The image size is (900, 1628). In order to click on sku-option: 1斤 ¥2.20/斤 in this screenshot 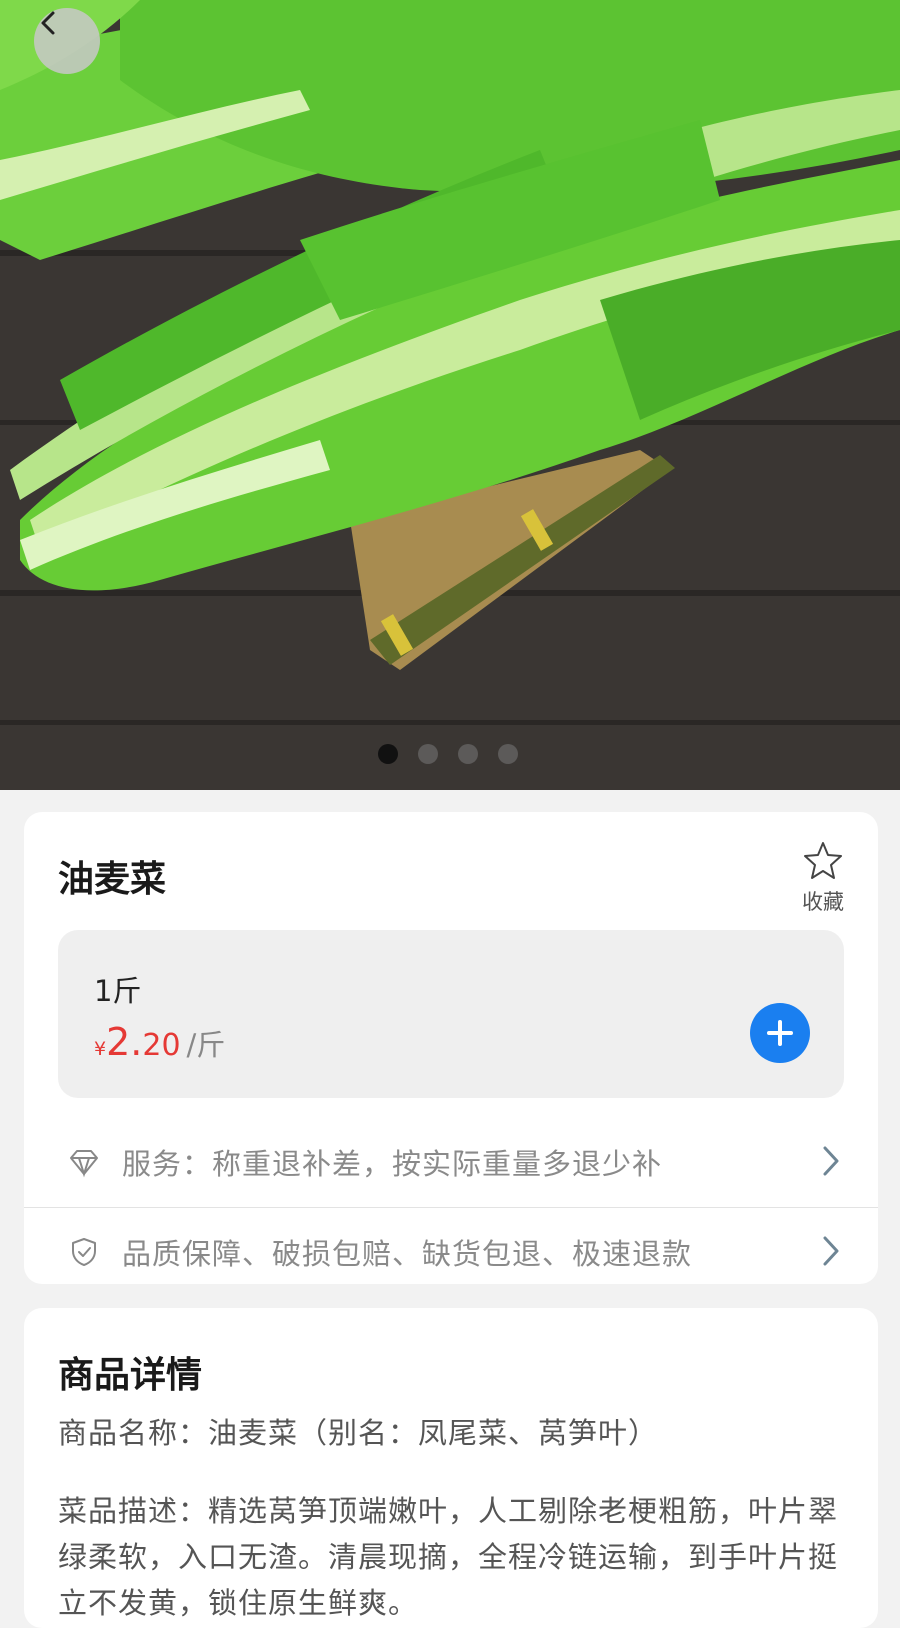, I will do `click(451, 1014)`.